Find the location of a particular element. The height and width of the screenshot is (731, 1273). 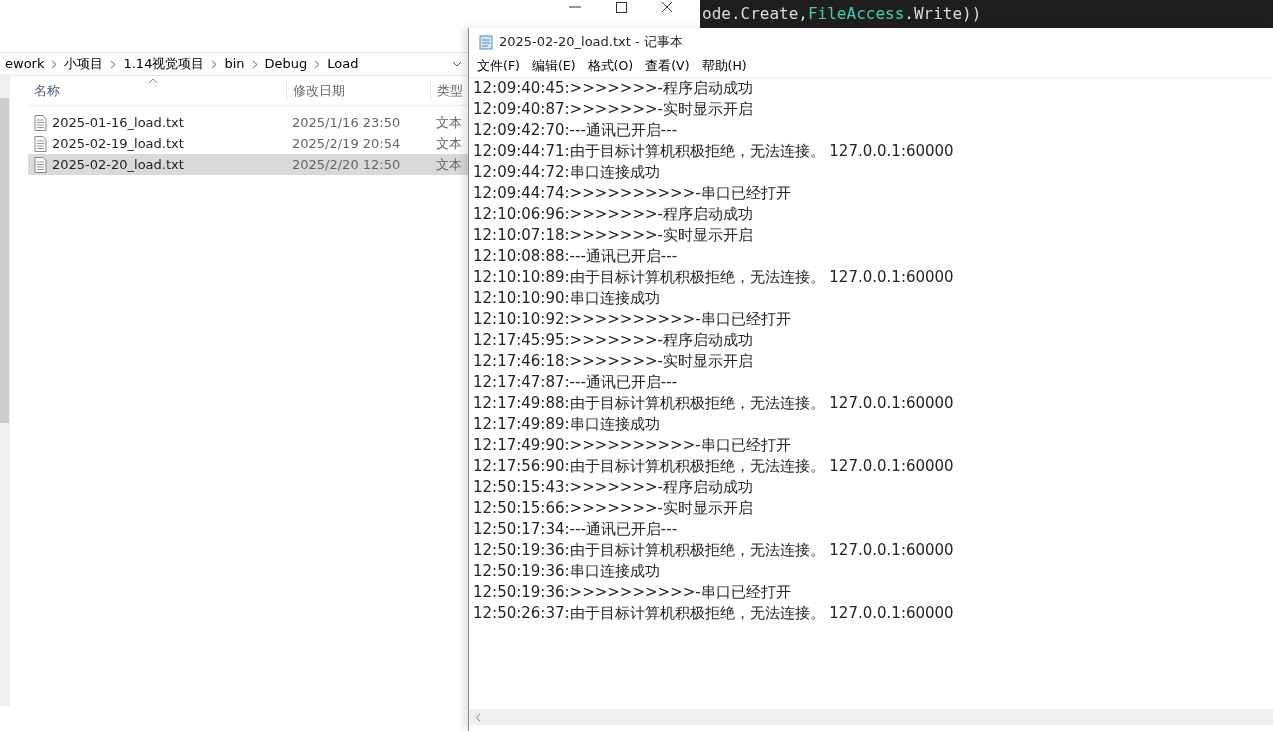

modified-date: 2025/2/19 20:54 is located at coordinates (346, 143).